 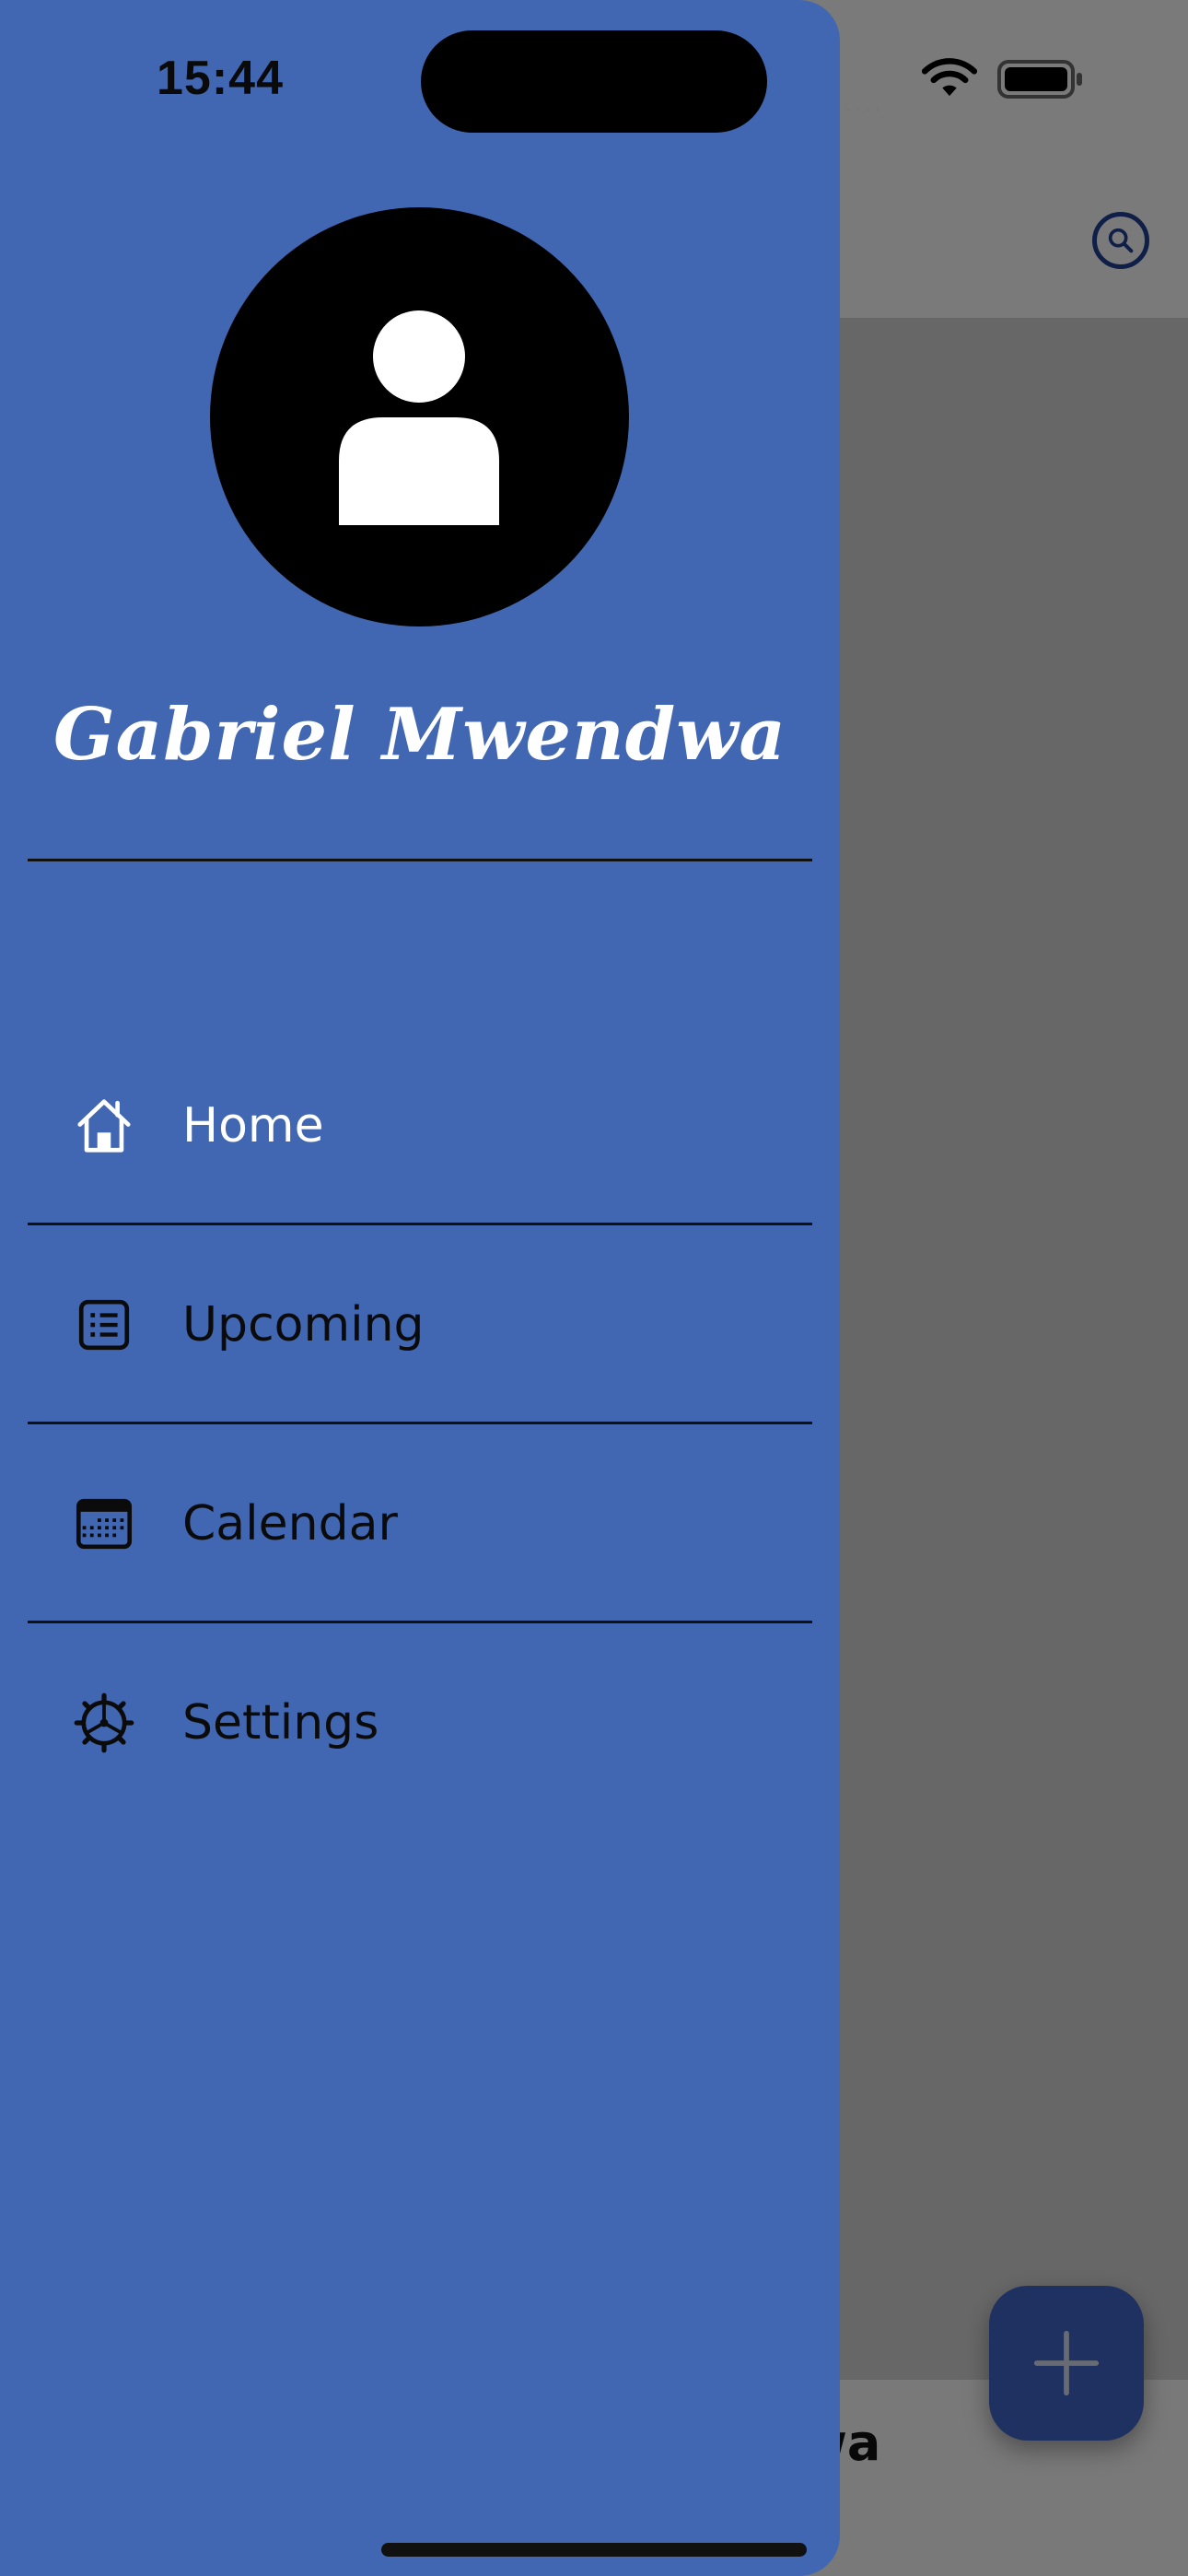 What do you see at coordinates (220, 78) in the screenshot?
I see `status-time: 15:44` at bounding box center [220, 78].